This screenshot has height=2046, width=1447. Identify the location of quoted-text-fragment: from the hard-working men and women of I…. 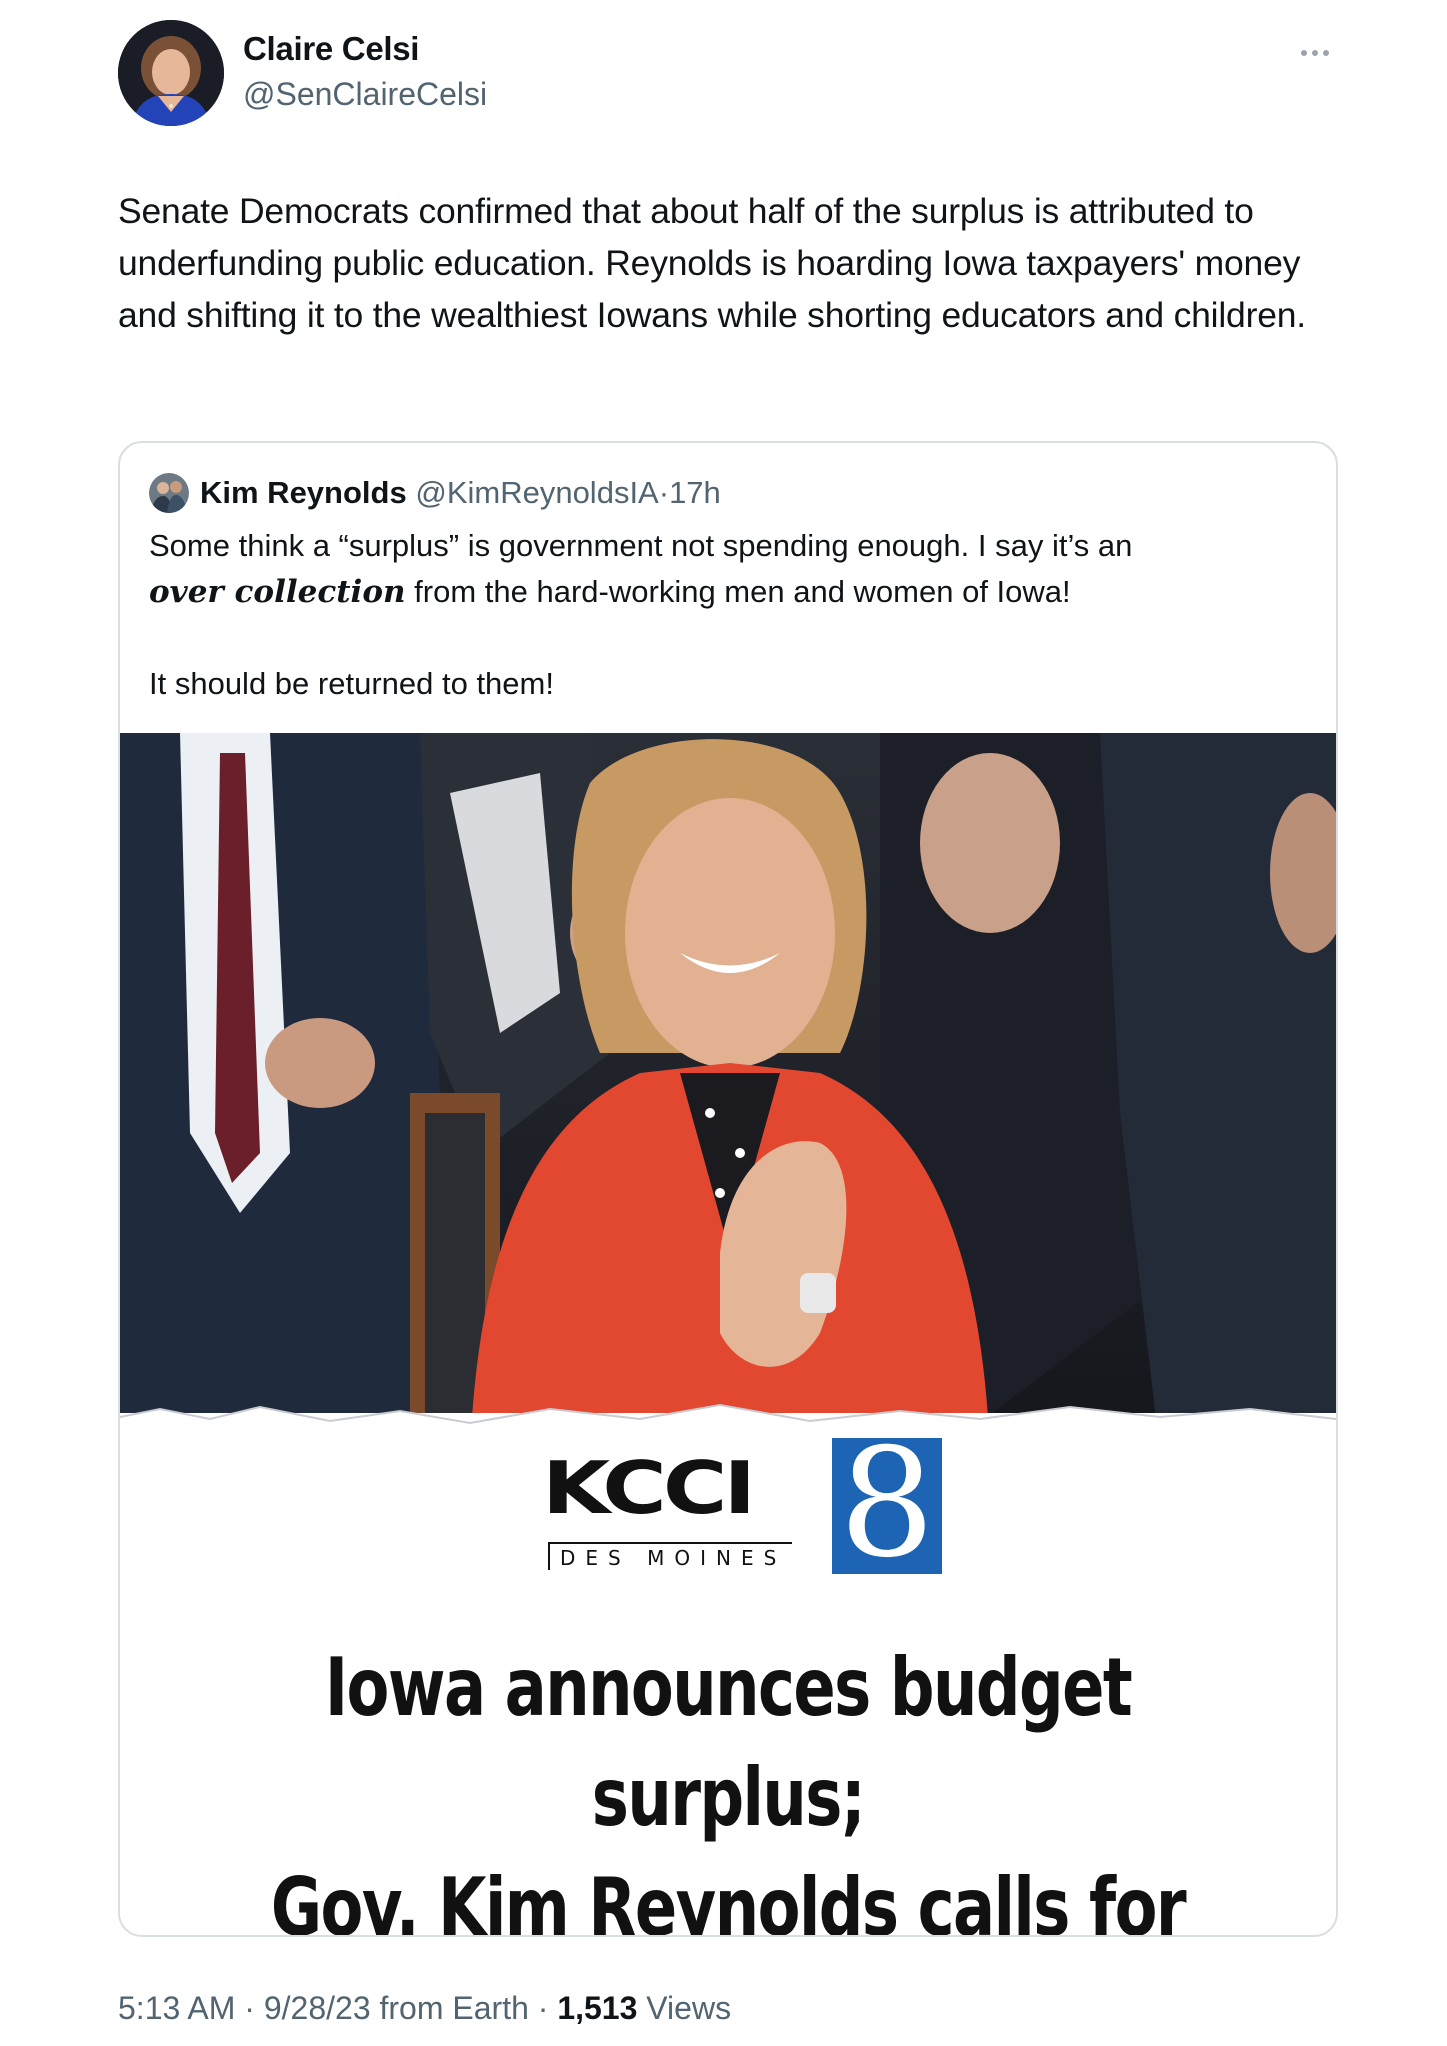
(738, 591).